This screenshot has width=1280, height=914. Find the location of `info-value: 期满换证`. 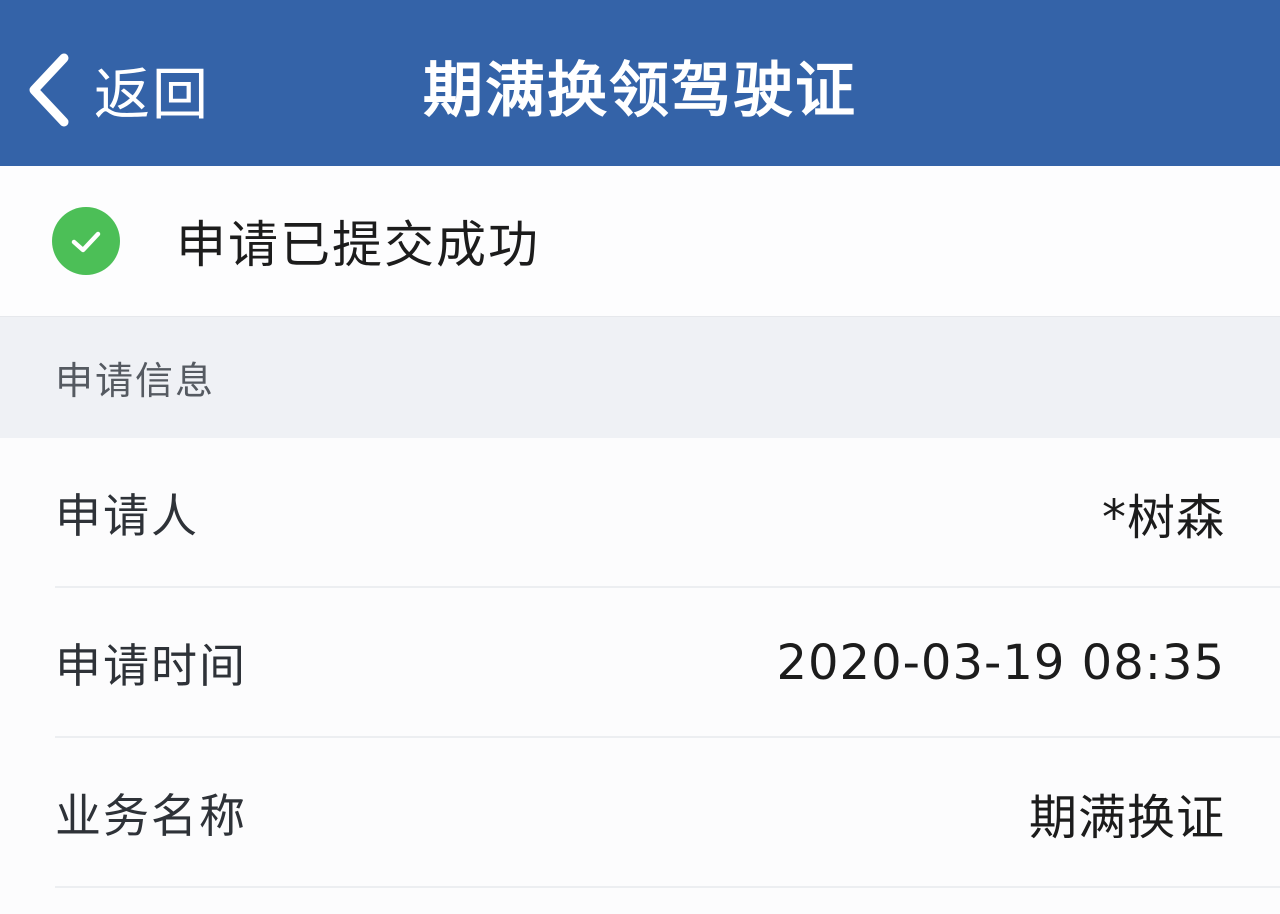

info-value: 期满换证 is located at coordinates (1126, 818).